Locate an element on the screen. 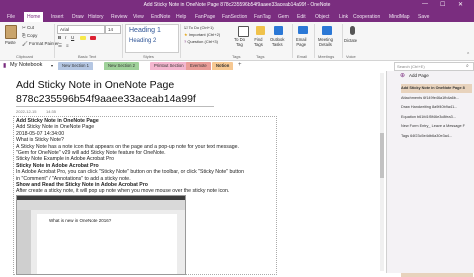 This screenshot has height=277, width=474. section-tab-new-section-2: New Section 2 is located at coordinates (121, 66).